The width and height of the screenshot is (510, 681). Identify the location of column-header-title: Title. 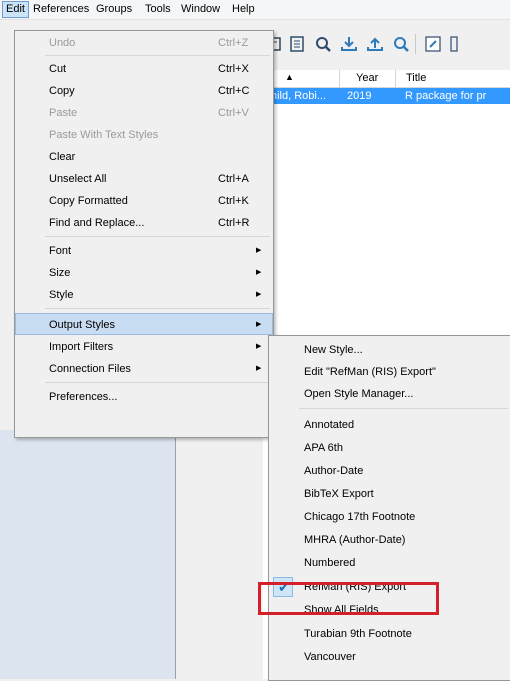
(453, 79).